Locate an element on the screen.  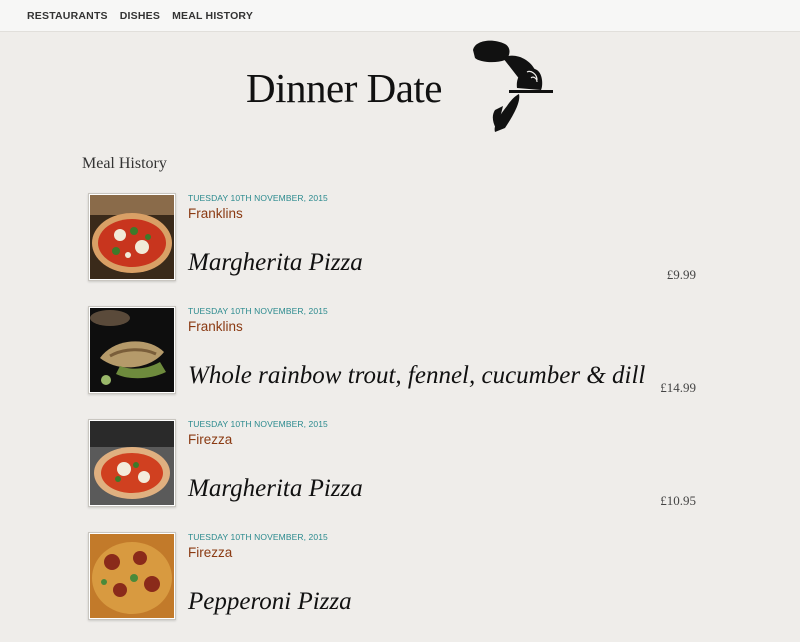
top-nav: RESTAURANTS DISHES MEAL HISTORY is located at coordinates (400, 16).